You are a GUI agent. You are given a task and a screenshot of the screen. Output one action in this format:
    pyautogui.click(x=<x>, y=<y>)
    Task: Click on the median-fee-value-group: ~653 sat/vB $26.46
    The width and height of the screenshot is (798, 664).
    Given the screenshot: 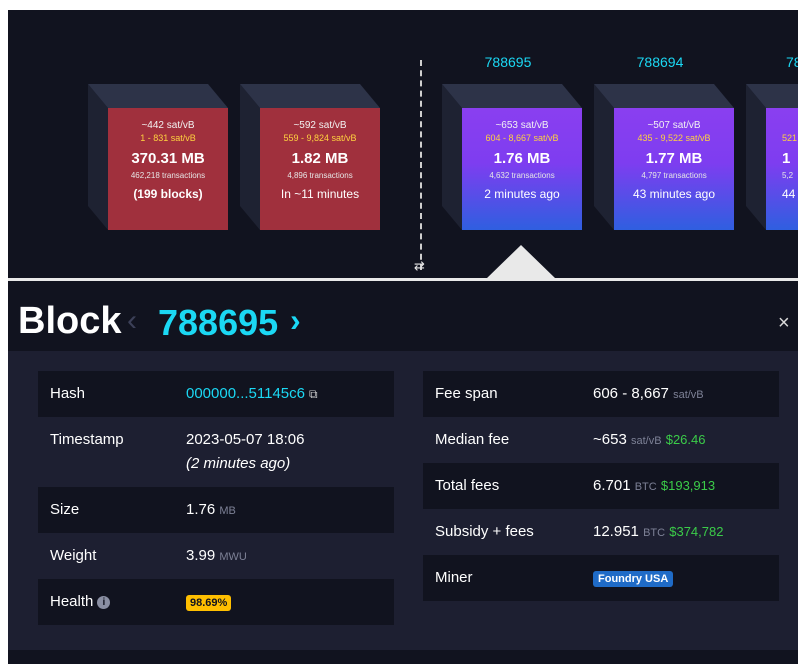 What is the action you would take?
    pyautogui.click(x=649, y=439)
    